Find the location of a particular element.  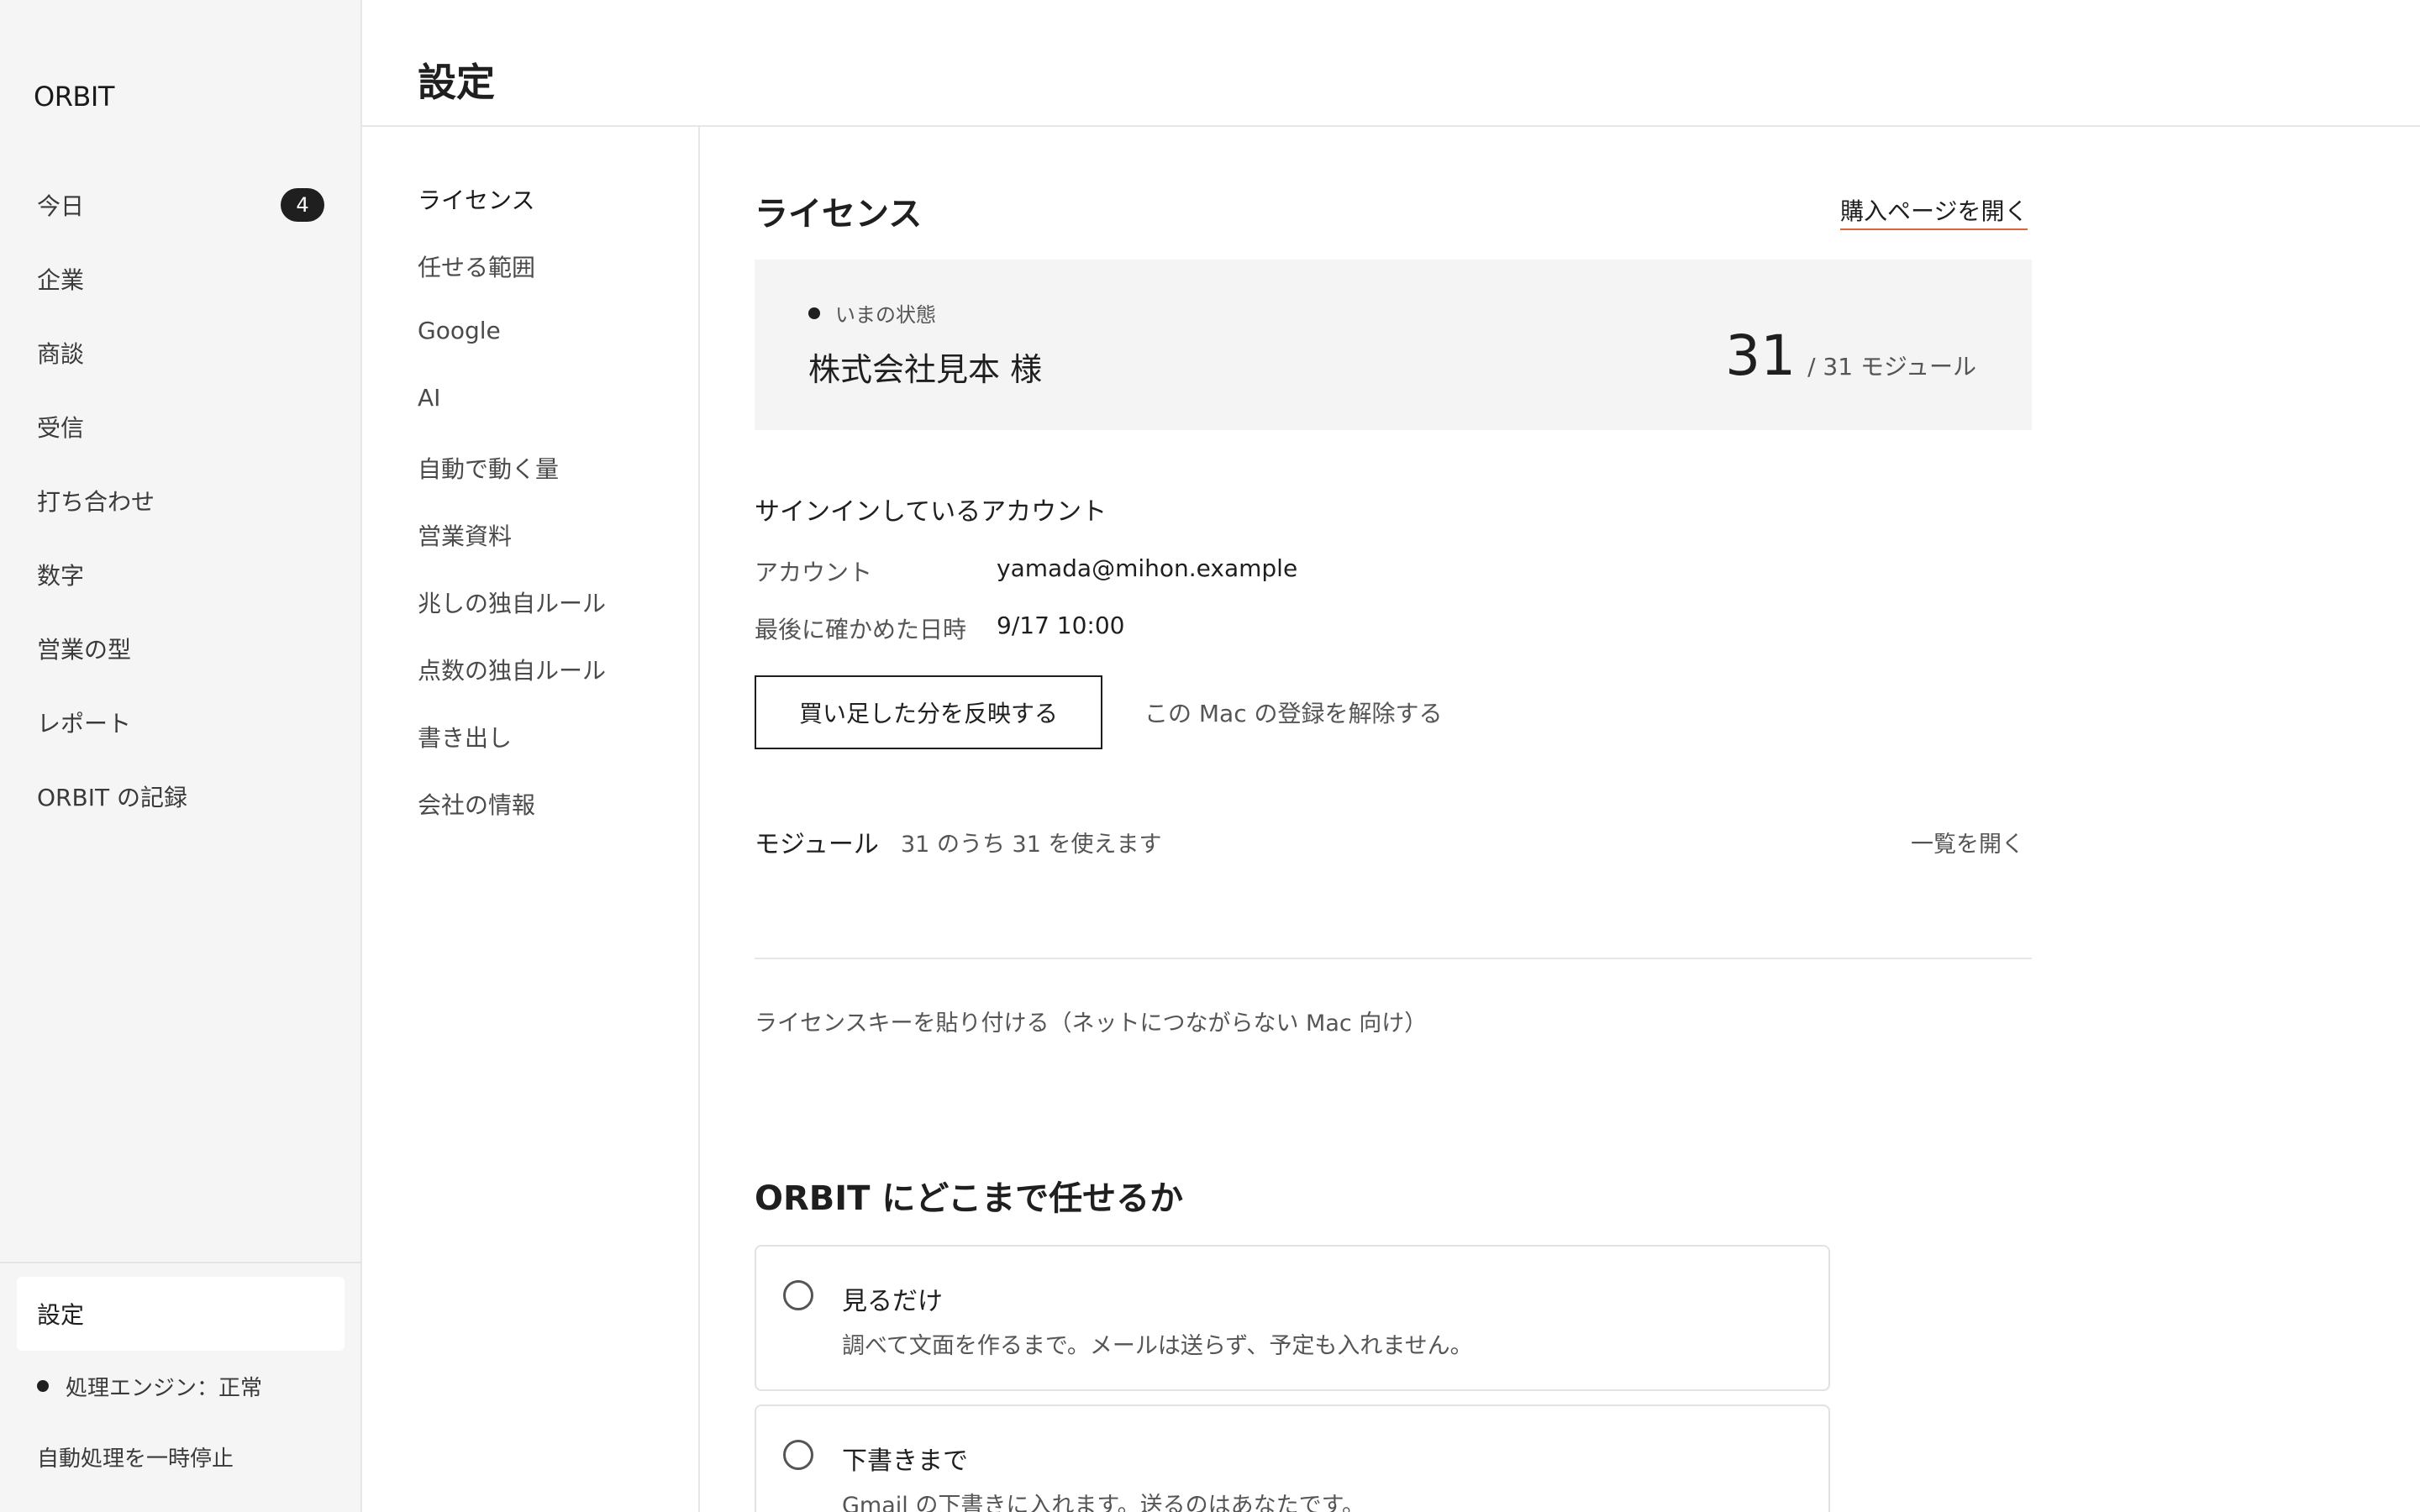

nav-item-label: 打ち合わせ is located at coordinates (96, 502).